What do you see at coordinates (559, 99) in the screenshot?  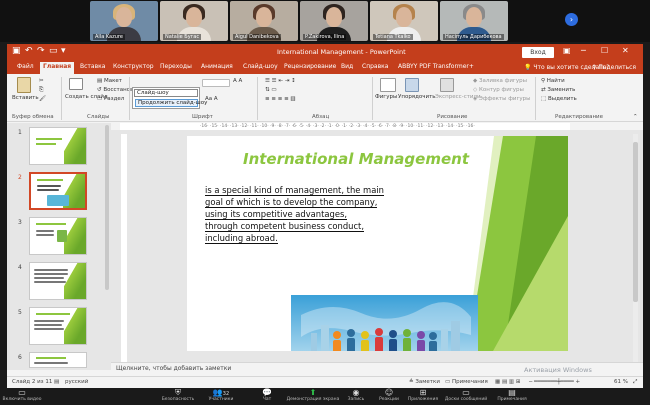 I see `select-button: ⬚ Выделить` at bounding box center [559, 99].